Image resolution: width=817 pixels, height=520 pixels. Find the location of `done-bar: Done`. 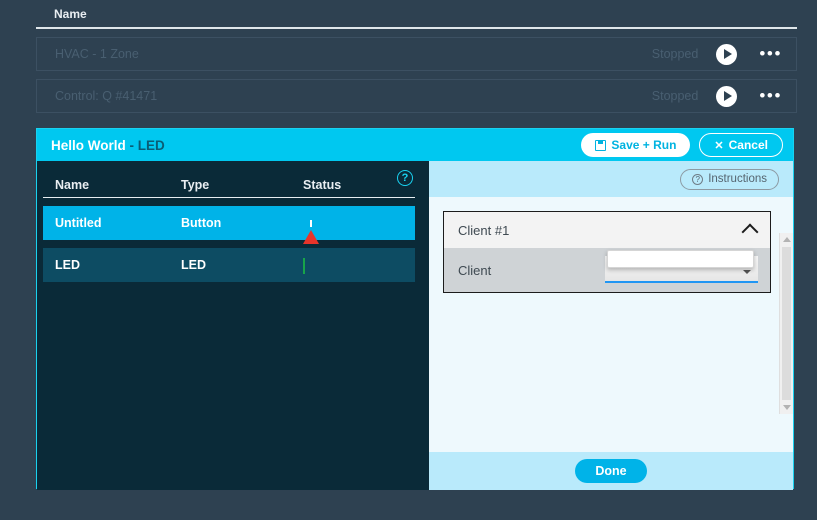

done-bar: Done is located at coordinates (611, 471).